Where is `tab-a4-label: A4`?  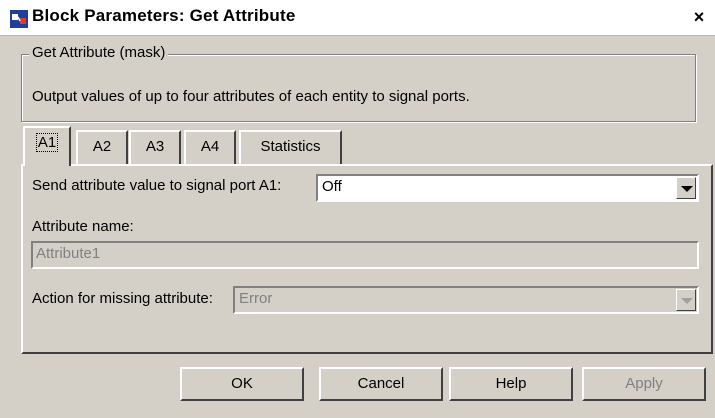
tab-a4-label: A4 is located at coordinates (210, 146).